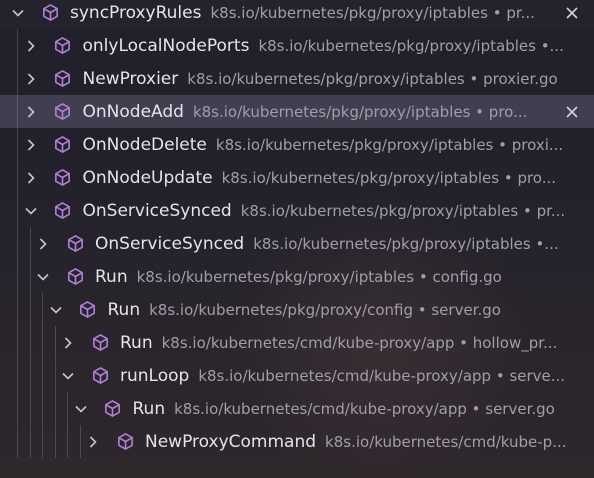 The image size is (594, 478). Describe the element at coordinates (144, 144) in the screenshot. I see `symbol-name: OnNodeDelete` at that location.